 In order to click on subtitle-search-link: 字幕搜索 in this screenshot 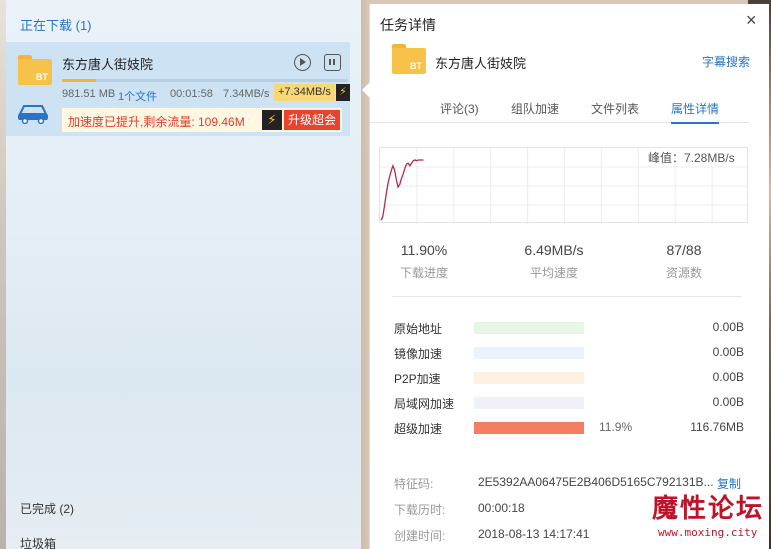, I will do `click(726, 61)`.